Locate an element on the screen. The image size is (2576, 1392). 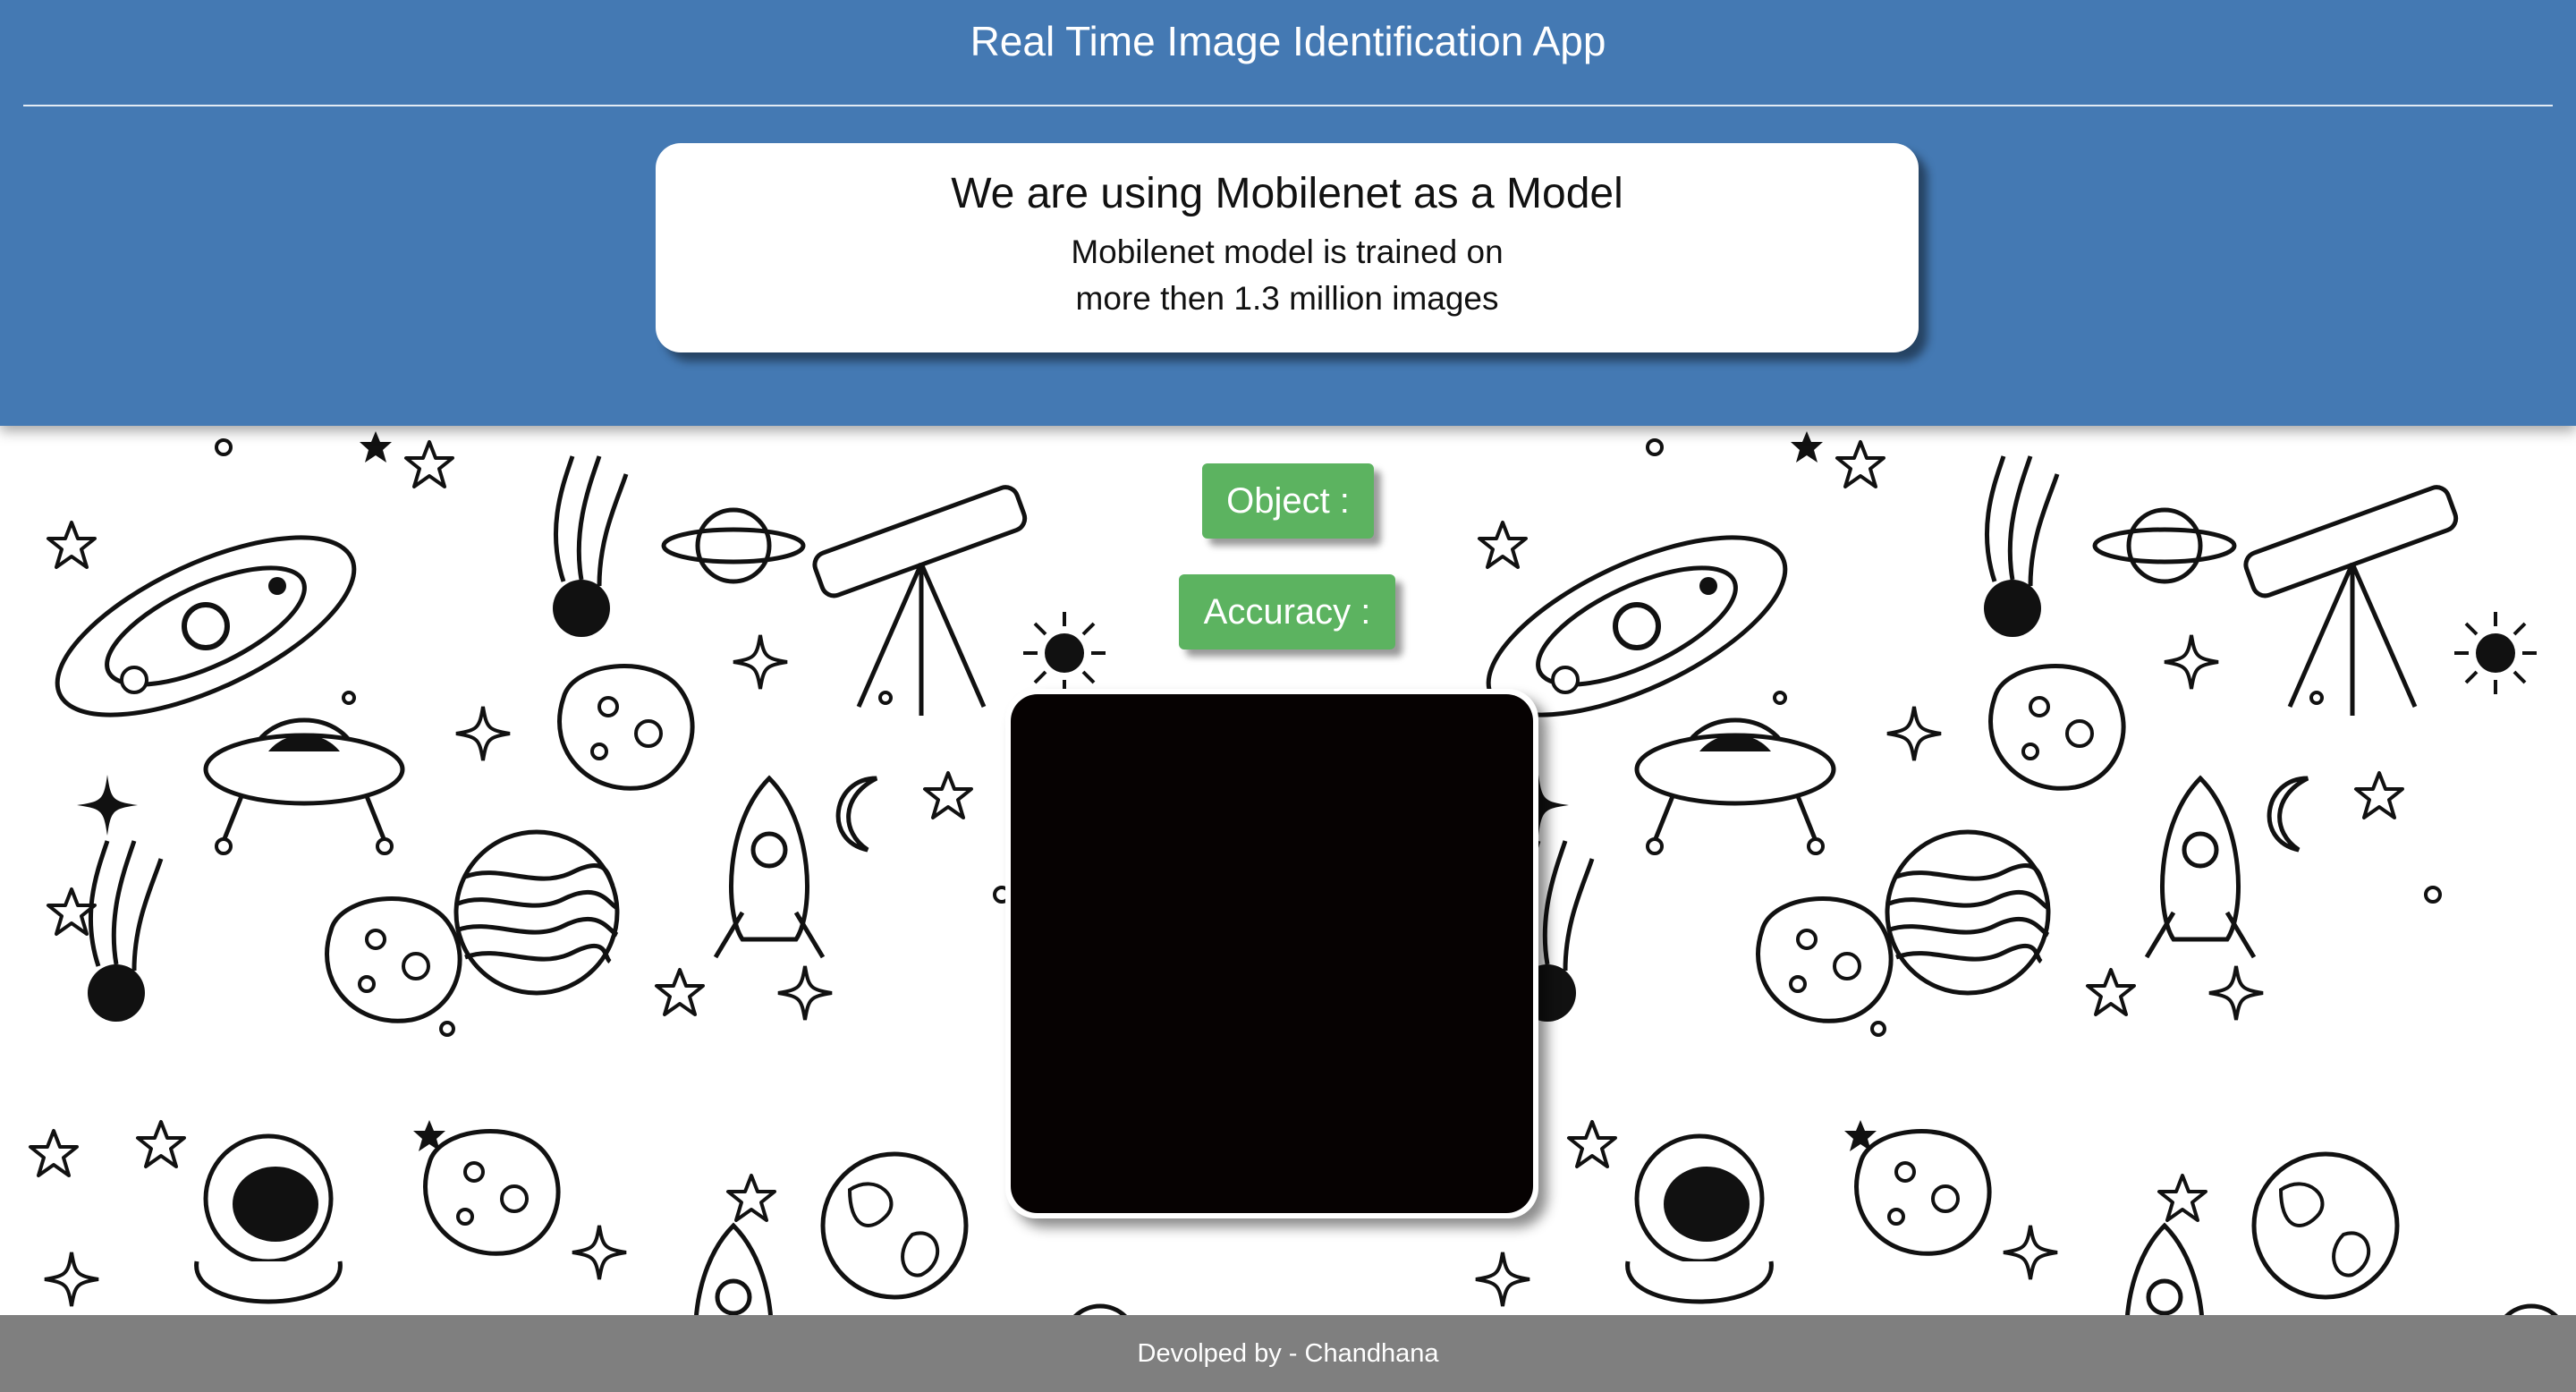
model-card-heading: We are using Mobilenet as a Model is located at coordinates (1287, 193).